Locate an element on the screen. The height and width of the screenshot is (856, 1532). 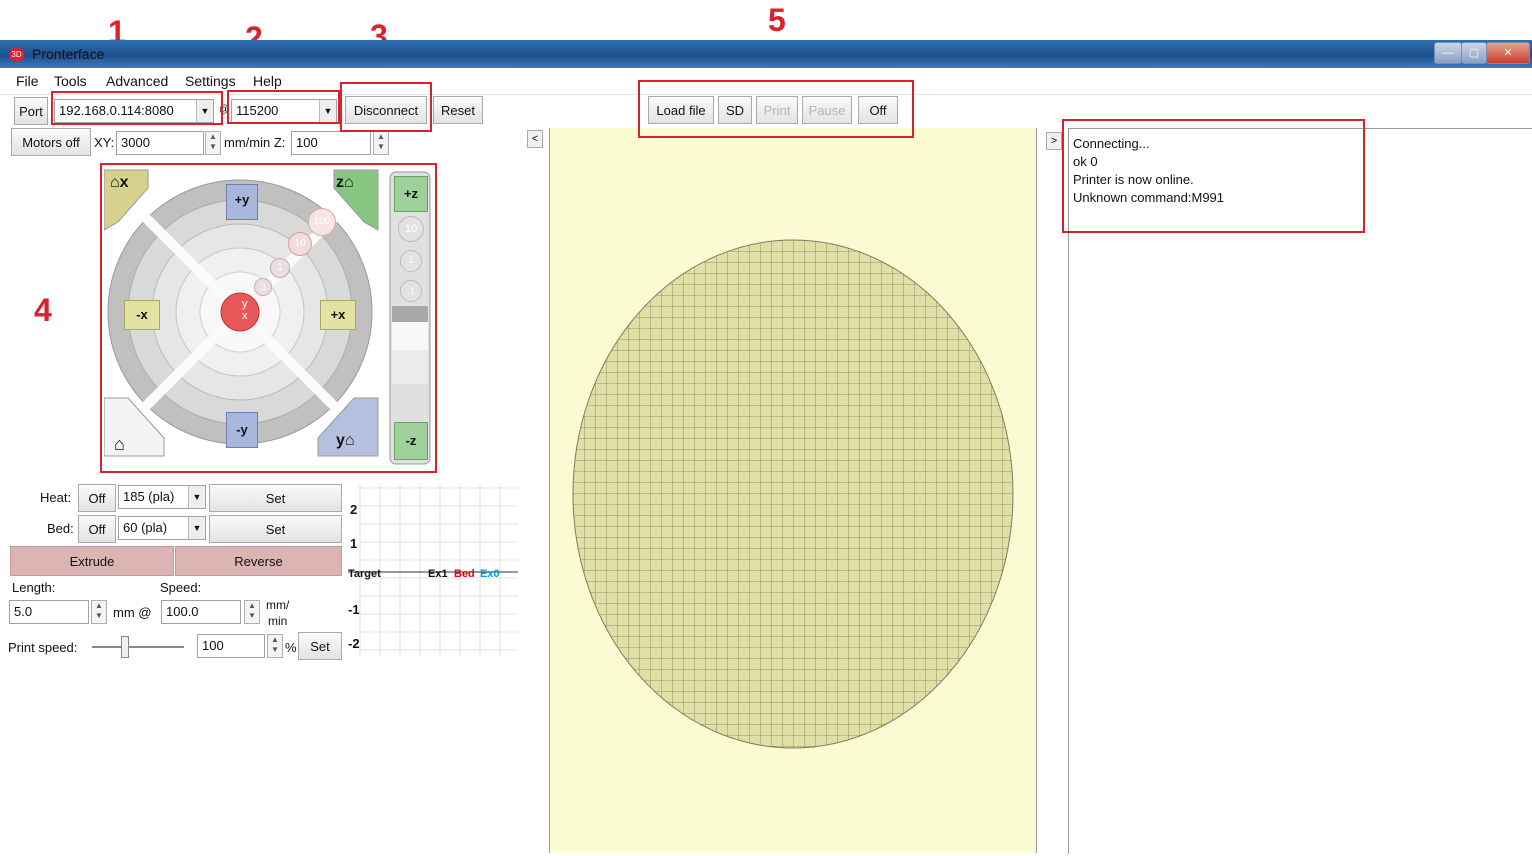
xy-label: XY: is located at coordinates (104, 142).